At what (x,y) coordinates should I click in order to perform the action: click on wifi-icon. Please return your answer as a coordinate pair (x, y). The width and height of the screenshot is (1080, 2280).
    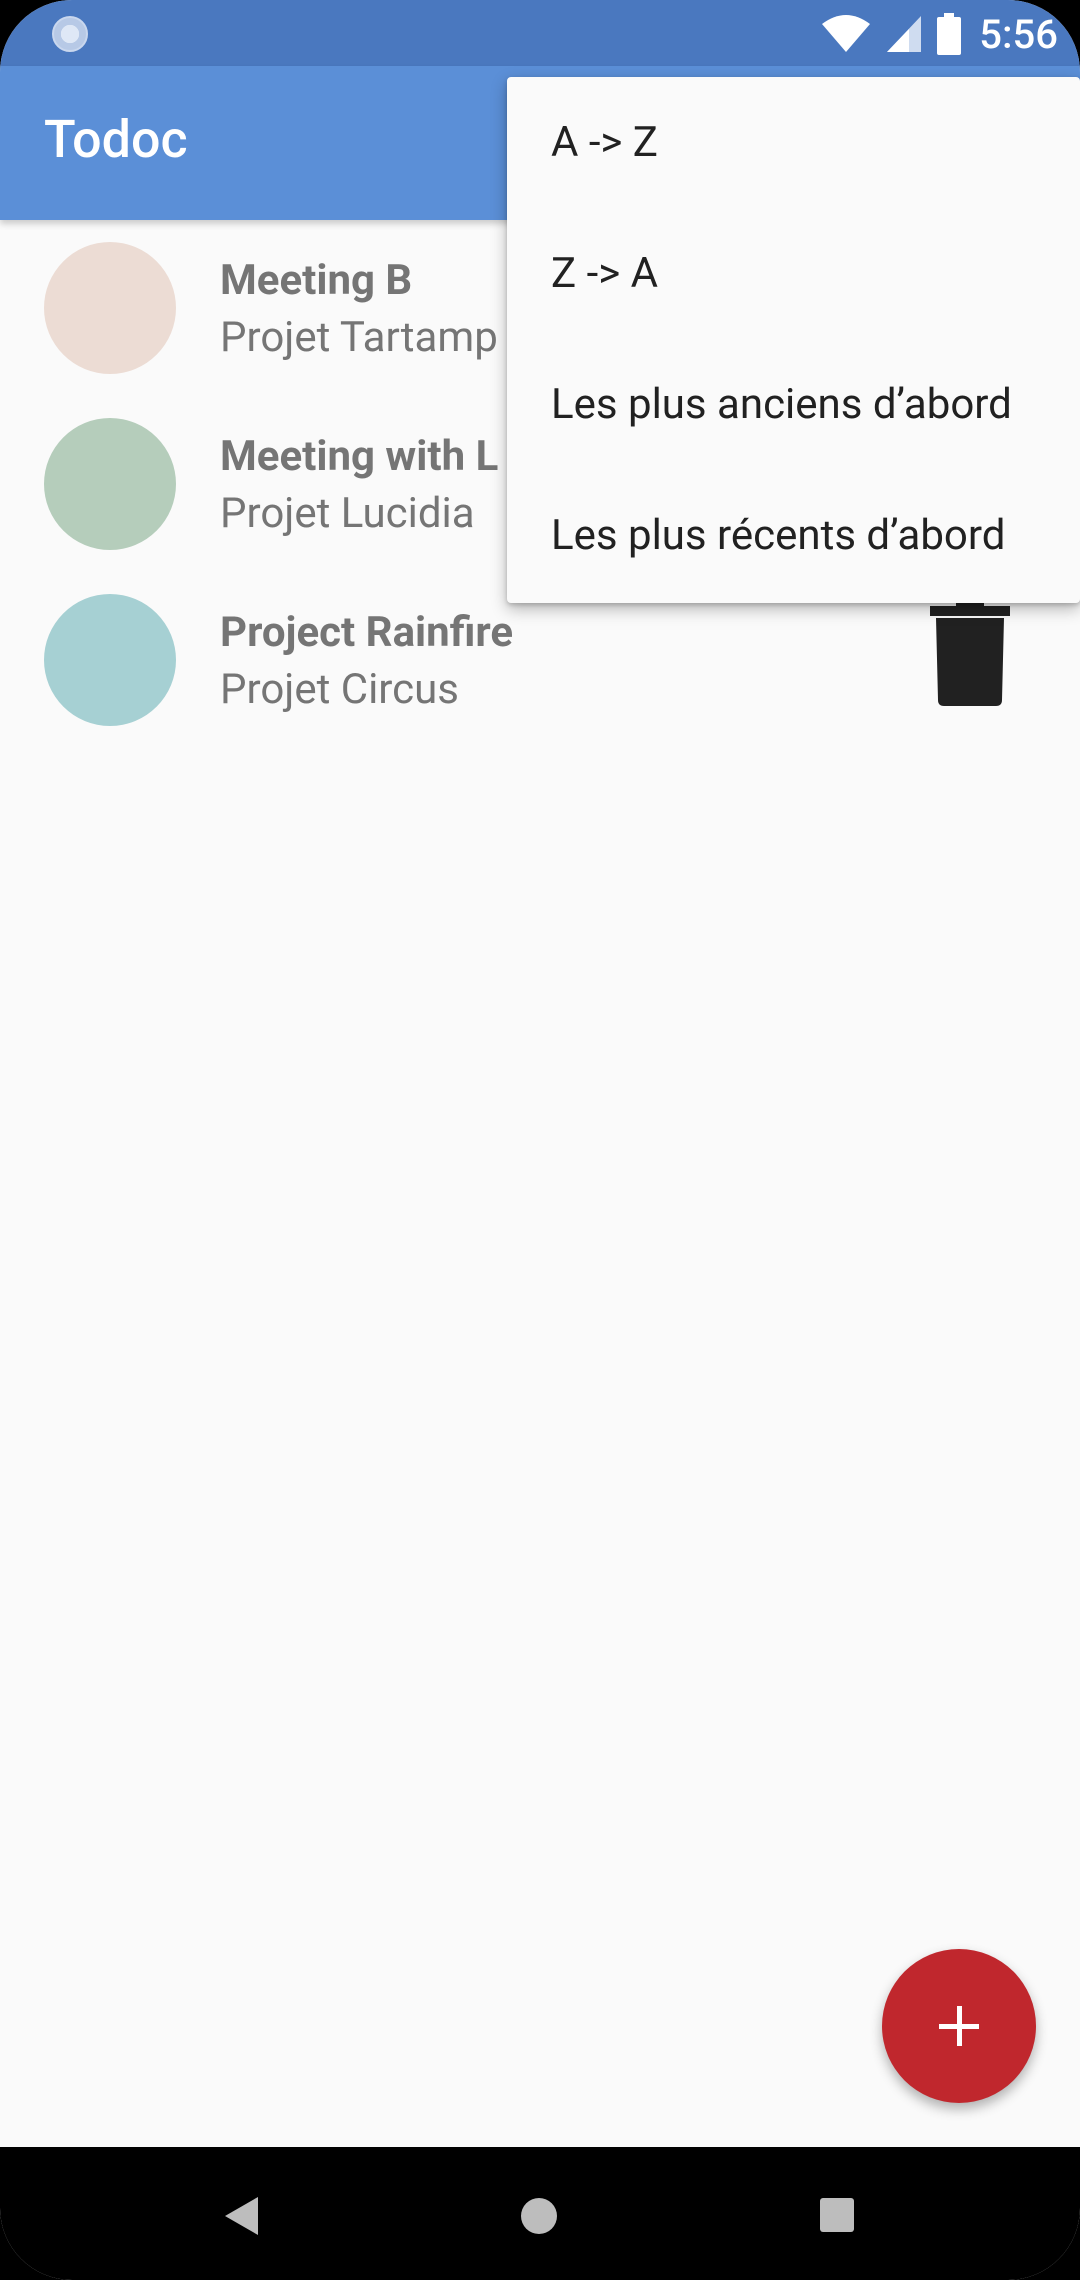
    Looking at the image, I should click on (846, 33).